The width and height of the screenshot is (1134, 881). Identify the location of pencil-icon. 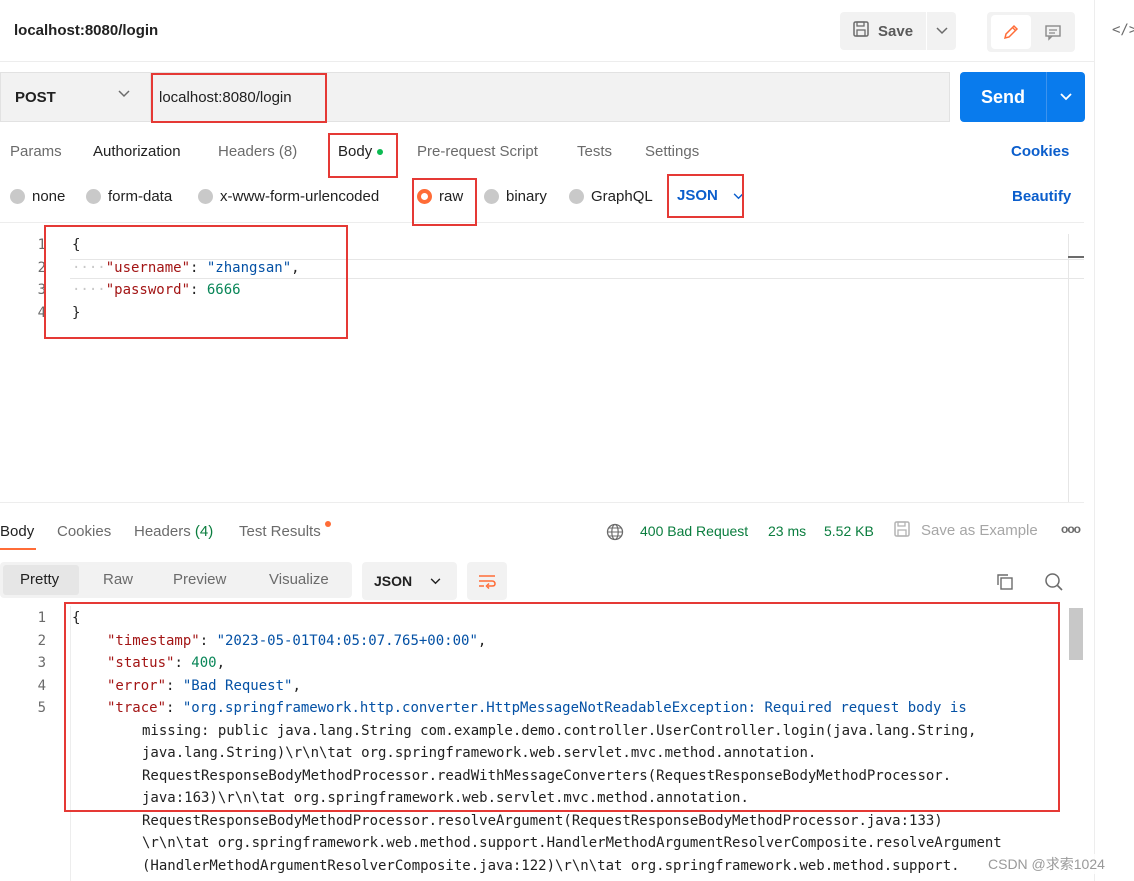
(1011, 32).